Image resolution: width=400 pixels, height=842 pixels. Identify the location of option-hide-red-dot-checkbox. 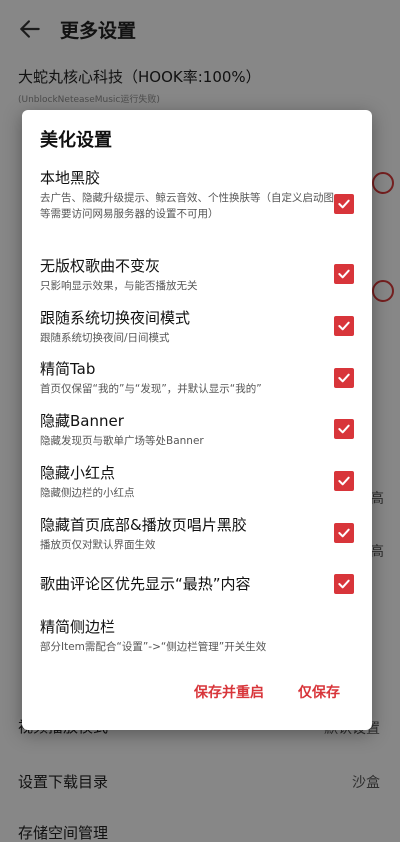
(344, 481).